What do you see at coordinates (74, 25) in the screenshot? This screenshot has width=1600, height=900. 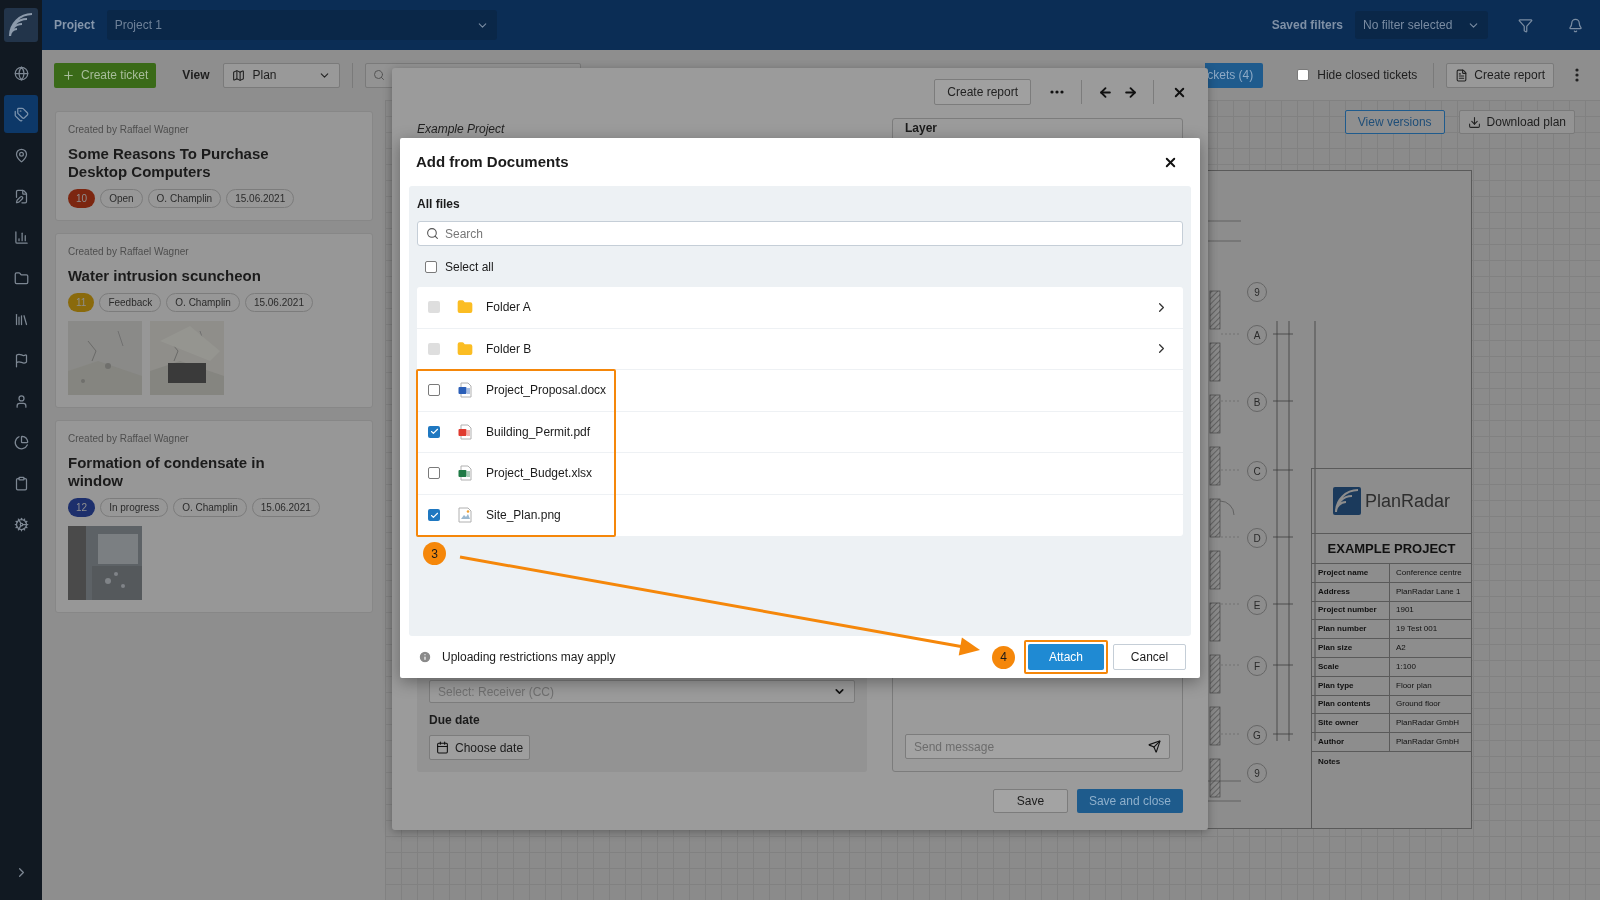 I see `project-label: Project` at bounding box center [74, 25].